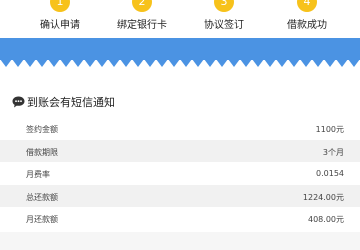 The image size is (360, 250). Describe the element at coordinates (142, 6) in the screenshot. I see `step-number-badge: 2` at that location.